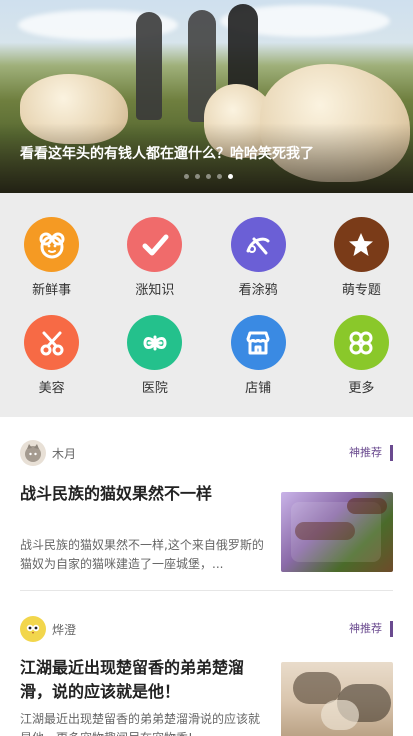 The width and height of the screenshot is (413, 736). I want to click on category-item-shops: 店铺, so click(258, 364).